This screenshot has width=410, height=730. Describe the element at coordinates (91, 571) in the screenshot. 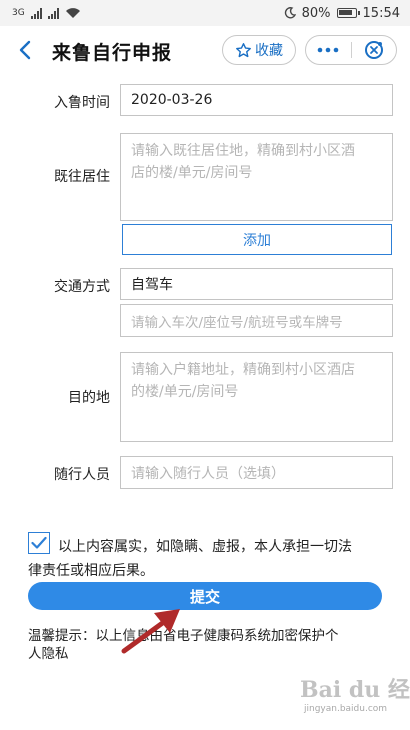

I see `agreement-text-line2: 律责任或相应后果。` at that location.